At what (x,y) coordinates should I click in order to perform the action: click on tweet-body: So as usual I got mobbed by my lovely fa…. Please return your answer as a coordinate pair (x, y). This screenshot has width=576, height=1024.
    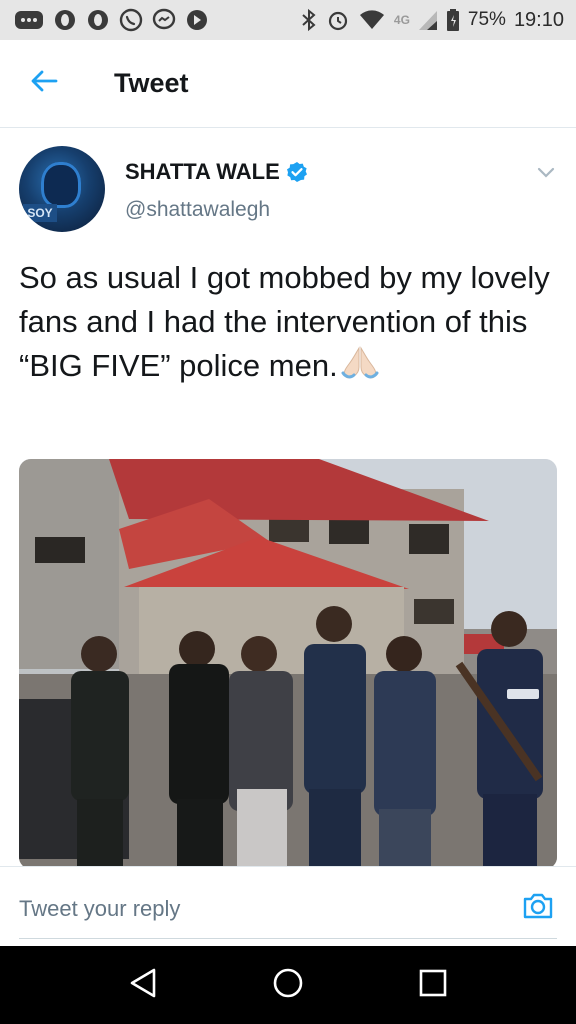
    Looking at the image, I should click on (289, 324).